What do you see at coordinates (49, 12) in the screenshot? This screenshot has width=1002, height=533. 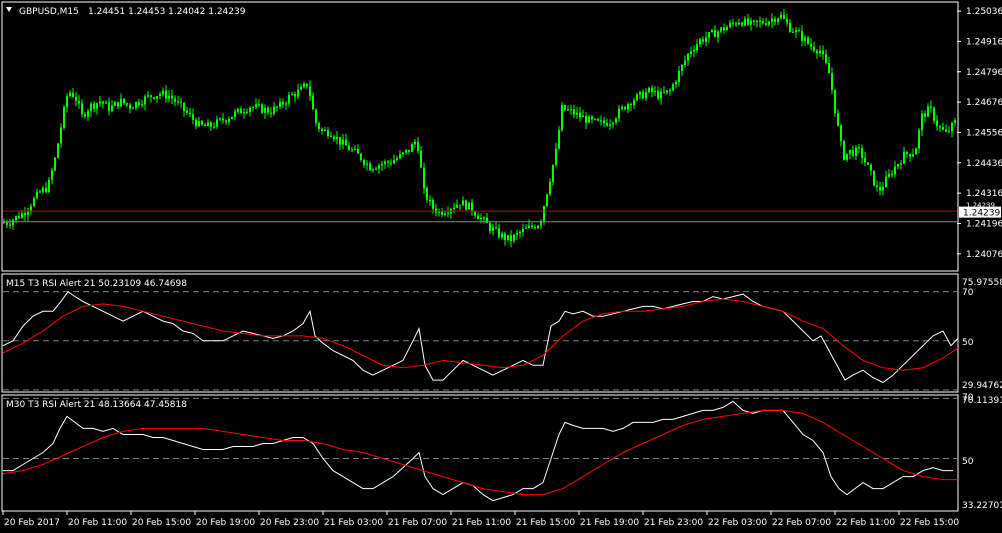 I see `price-panel-title: GBPUSD,M15` at bounding box center [49, 12].